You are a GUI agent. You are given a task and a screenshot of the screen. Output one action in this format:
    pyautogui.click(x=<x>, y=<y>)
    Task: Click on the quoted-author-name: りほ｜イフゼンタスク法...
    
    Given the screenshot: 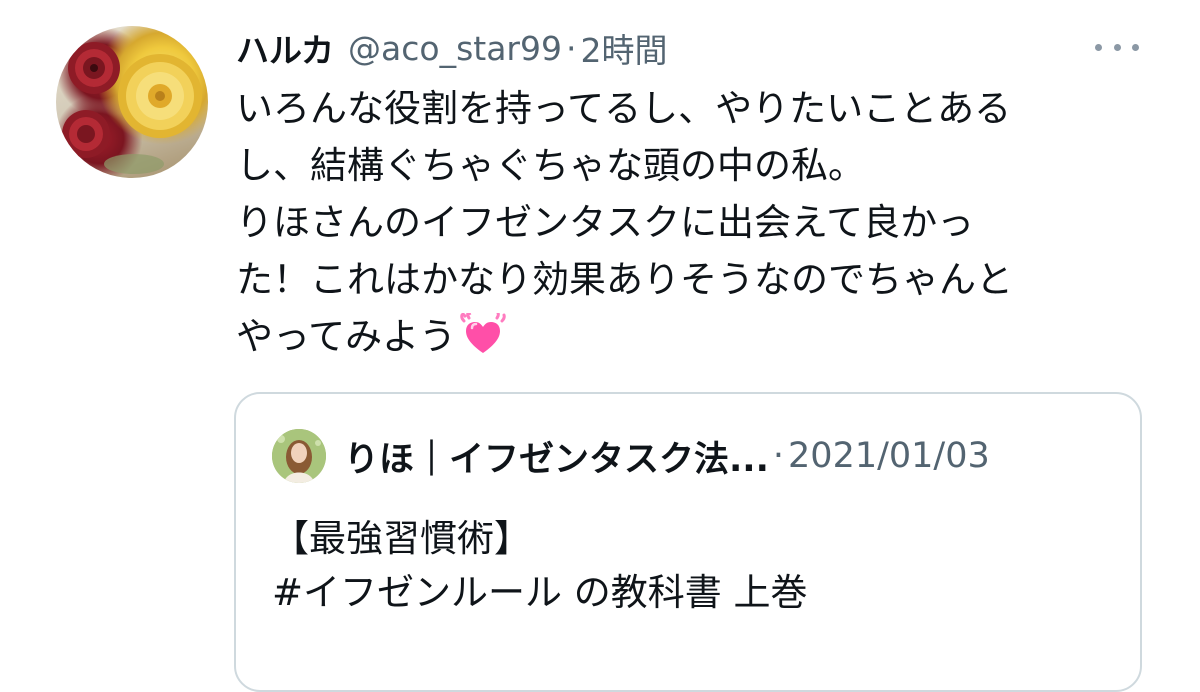 What is the action you would take?
    pyautogui.click(x=556, y=456)
    